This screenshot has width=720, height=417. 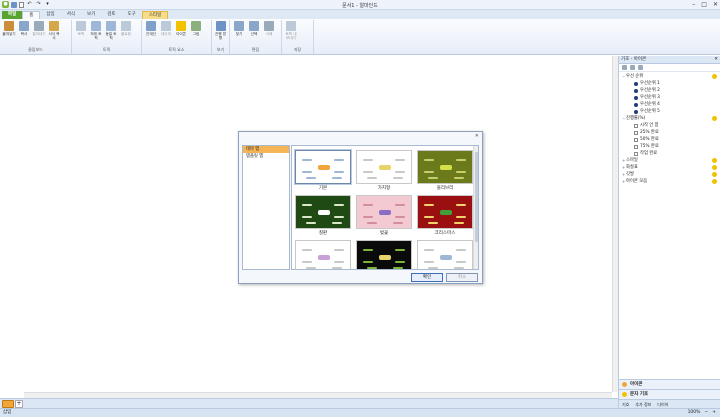 What do you see at coordinates (636, 97) in the screenshot?
I see `priority-icon` at bounding box center [636, 97].